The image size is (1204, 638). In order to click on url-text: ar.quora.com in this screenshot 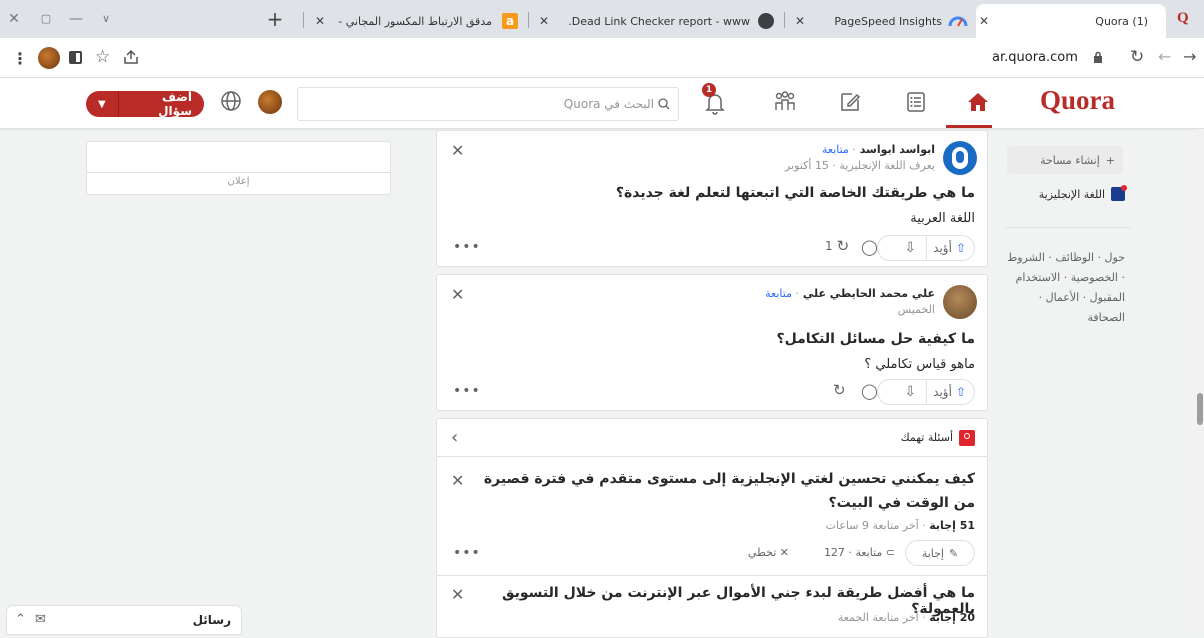, I will do `click(1035, 57)`.